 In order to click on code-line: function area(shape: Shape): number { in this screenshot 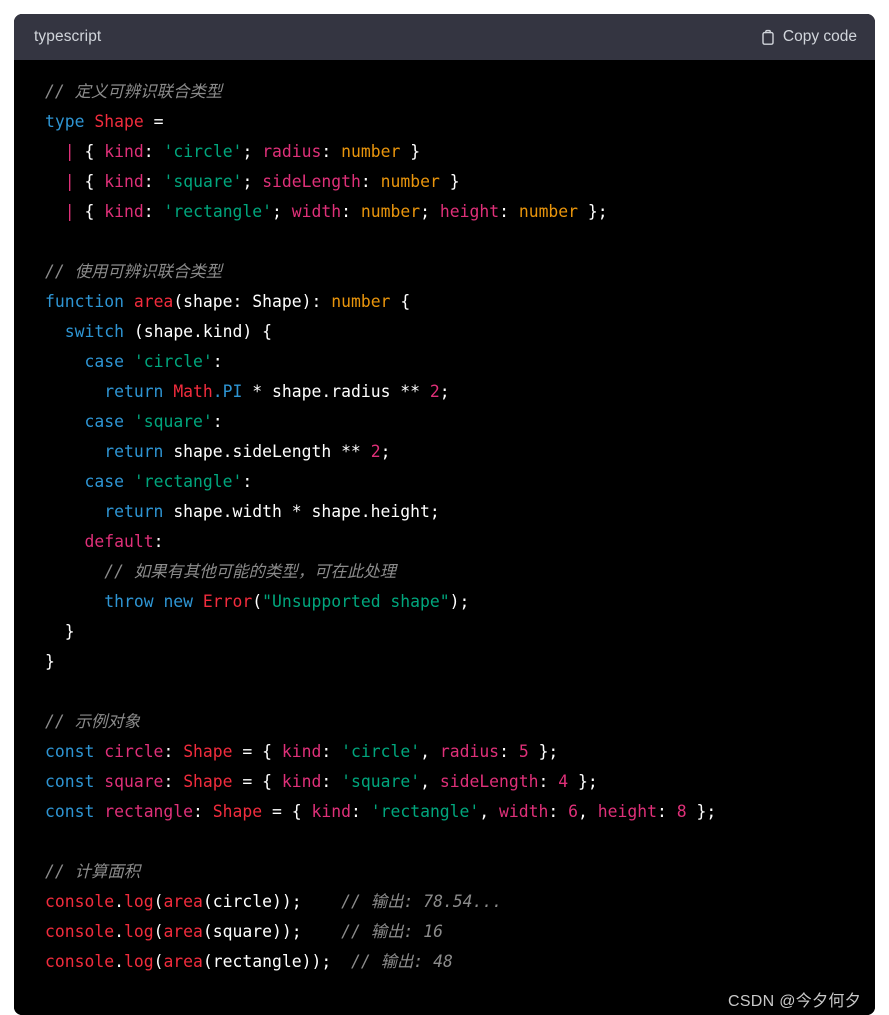, I will do `click(228, 301)`.